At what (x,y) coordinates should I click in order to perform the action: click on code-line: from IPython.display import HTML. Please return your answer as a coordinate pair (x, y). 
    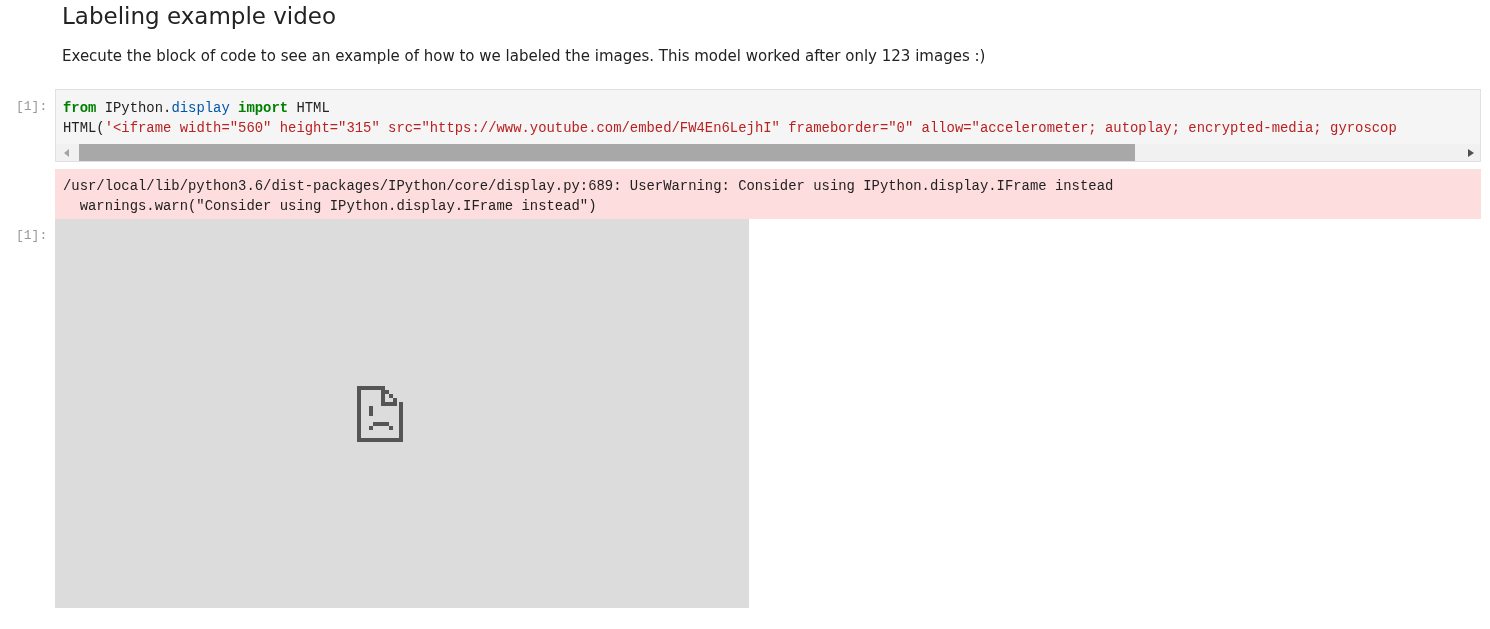
    Looking at the image, I should click on (196, 108).